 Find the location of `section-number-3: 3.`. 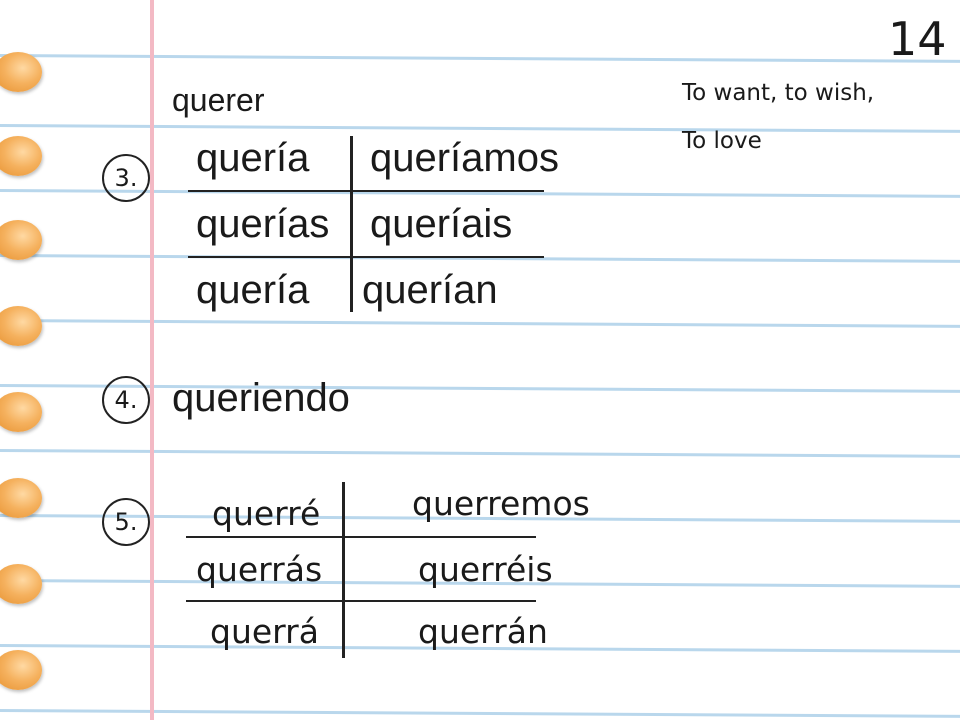

section-number-3: 3. is located at coordinates (126, 178).